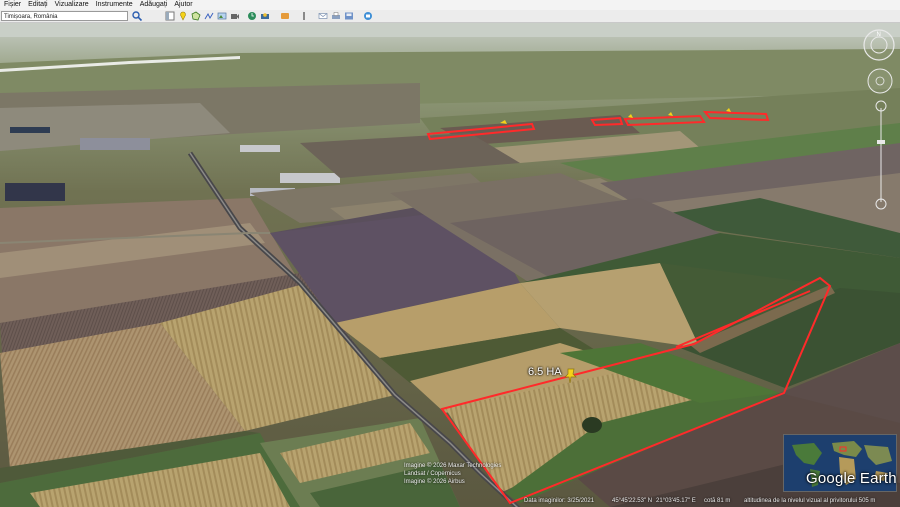  What do you see at coordinates (154, 5) in the screenshot?
I see `menu-add: Adăugați` at bounding box center [154, 5].